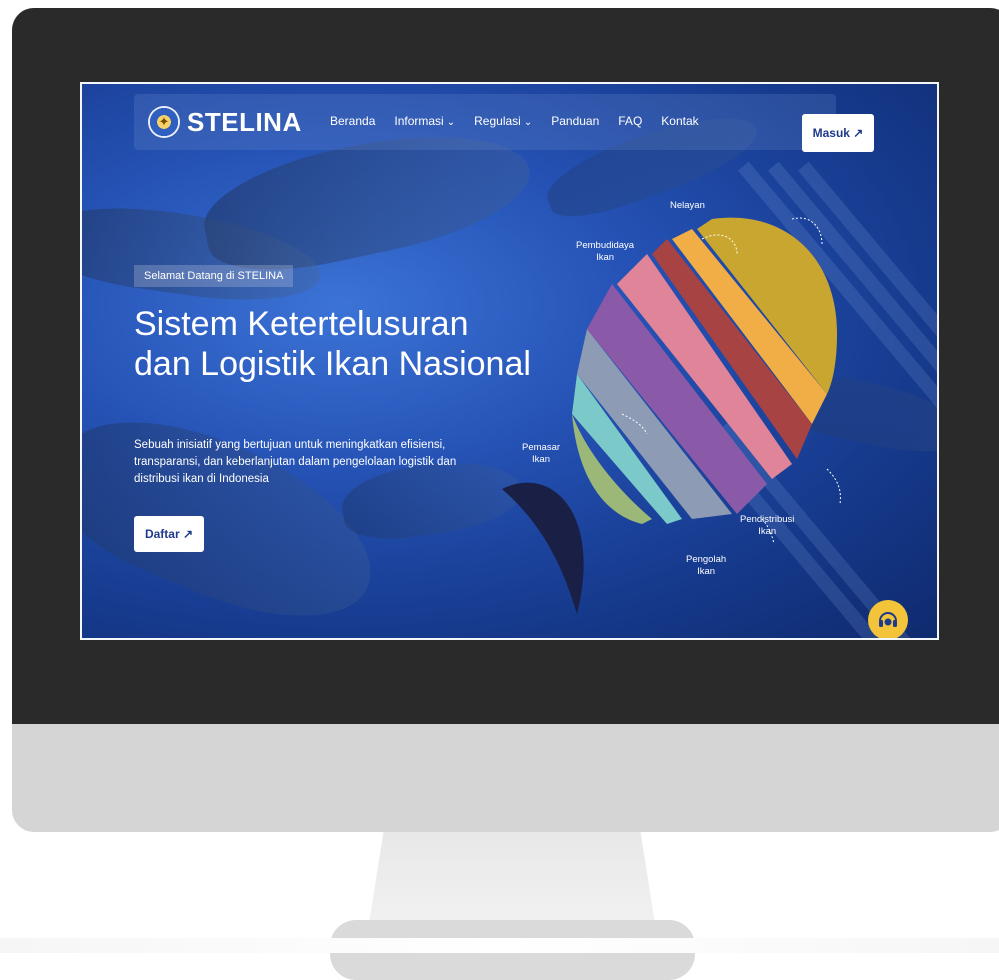 The width and height of the screenshot is (999, 980). I want to click on nav-item-kontak: Kontak, so click(679, 121).